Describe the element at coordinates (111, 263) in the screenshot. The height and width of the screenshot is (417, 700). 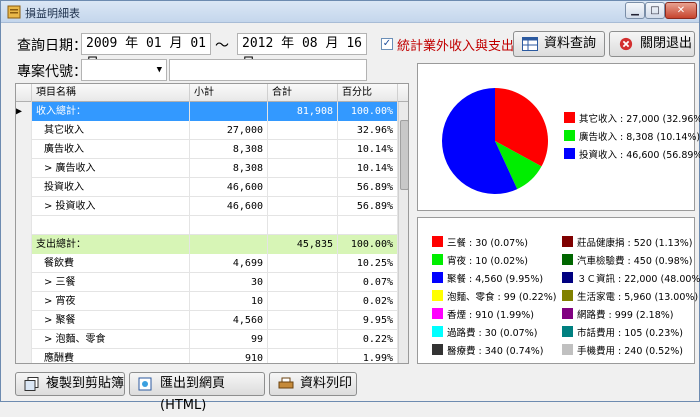
I see `cell-name: 餐飲費` at that location.